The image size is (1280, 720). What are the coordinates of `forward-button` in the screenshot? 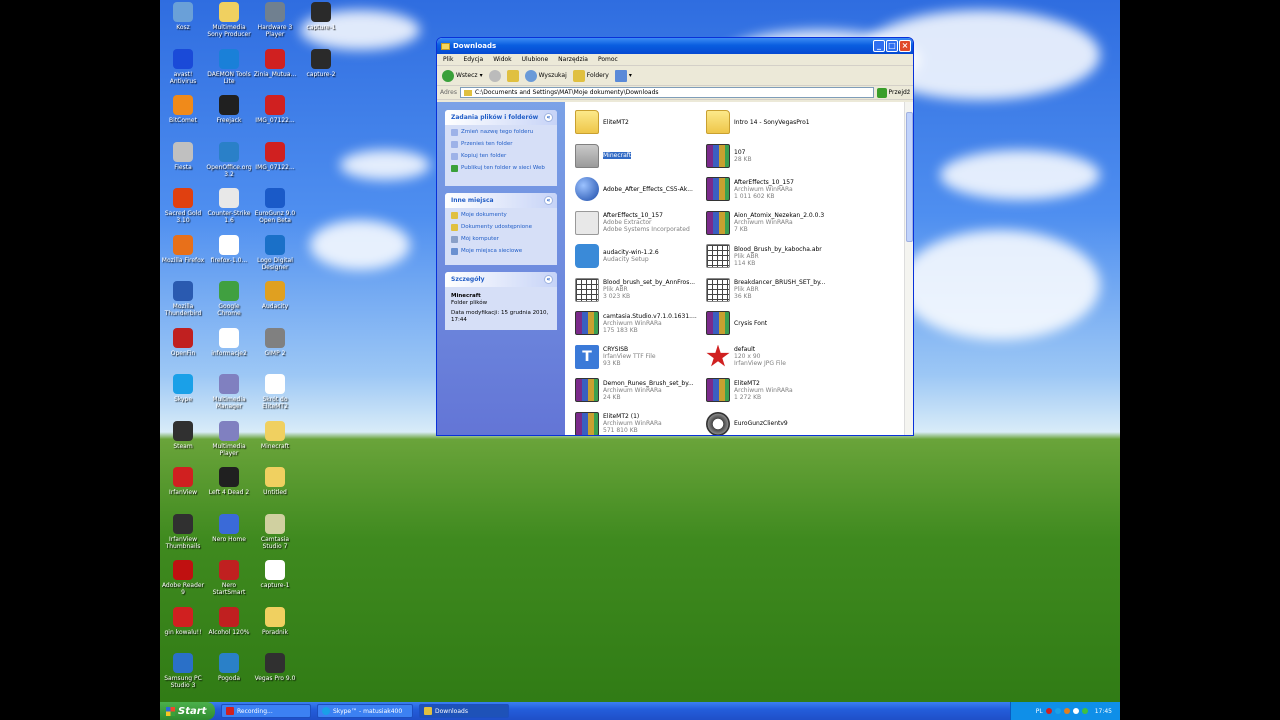 It's located at (494, 75).